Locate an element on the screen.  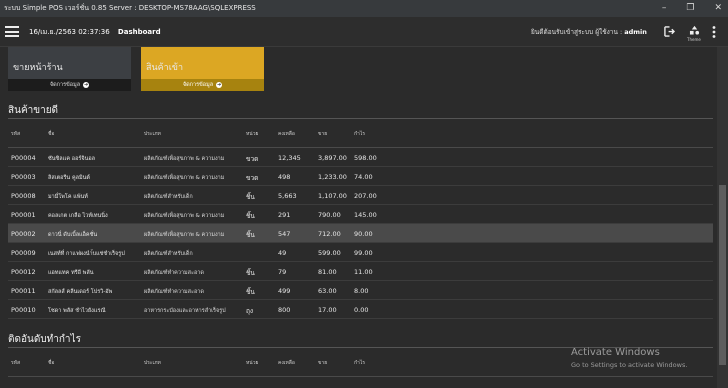
card-title: ขายหน้าร้าน is located at coordinates (38, 68).